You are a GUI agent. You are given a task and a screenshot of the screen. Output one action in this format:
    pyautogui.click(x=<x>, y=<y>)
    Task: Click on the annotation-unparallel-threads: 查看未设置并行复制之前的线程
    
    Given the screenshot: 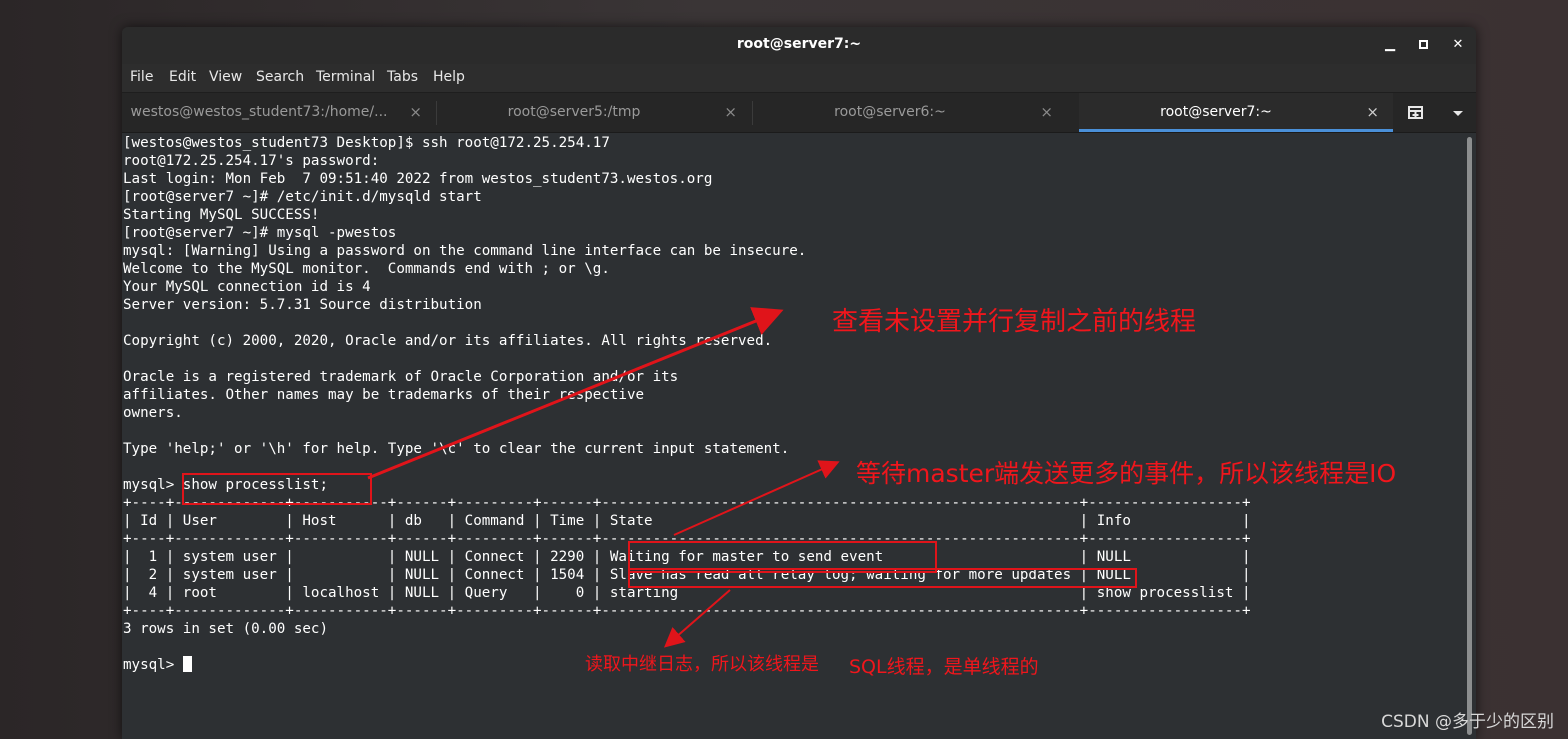 What is the action you would take?
    pyautogui.click(x=1014, y=322)
    